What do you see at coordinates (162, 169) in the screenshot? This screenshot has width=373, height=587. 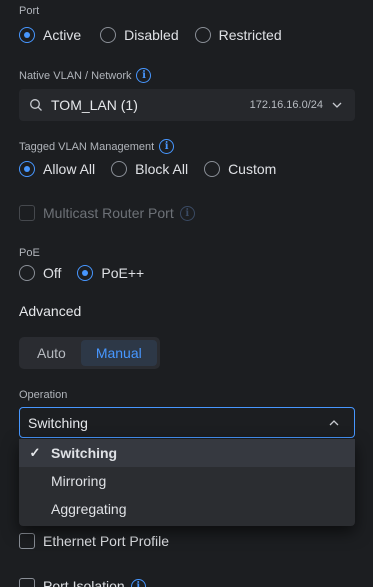 I see `tagged-vlan-option-block-all-label: Block All` at bounding box center [162, 169].